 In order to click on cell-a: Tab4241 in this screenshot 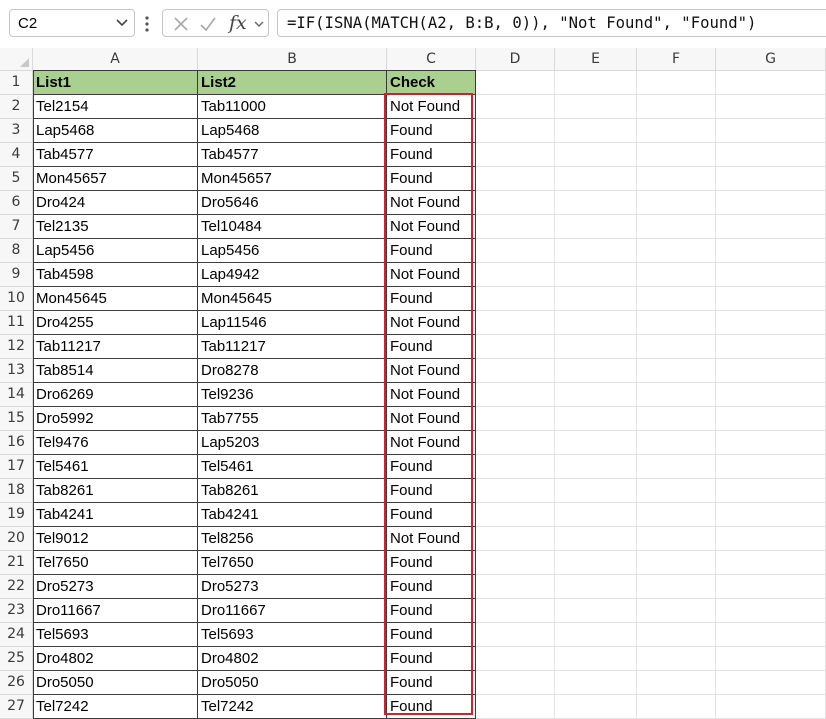, I will do `click(115, 515)`.